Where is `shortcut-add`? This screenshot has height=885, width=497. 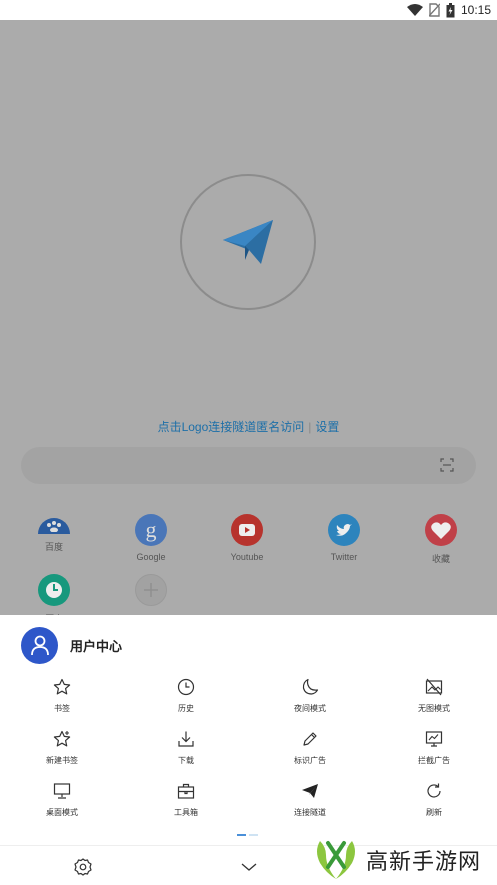
shortcut-add is located at coordinates (151, 590).